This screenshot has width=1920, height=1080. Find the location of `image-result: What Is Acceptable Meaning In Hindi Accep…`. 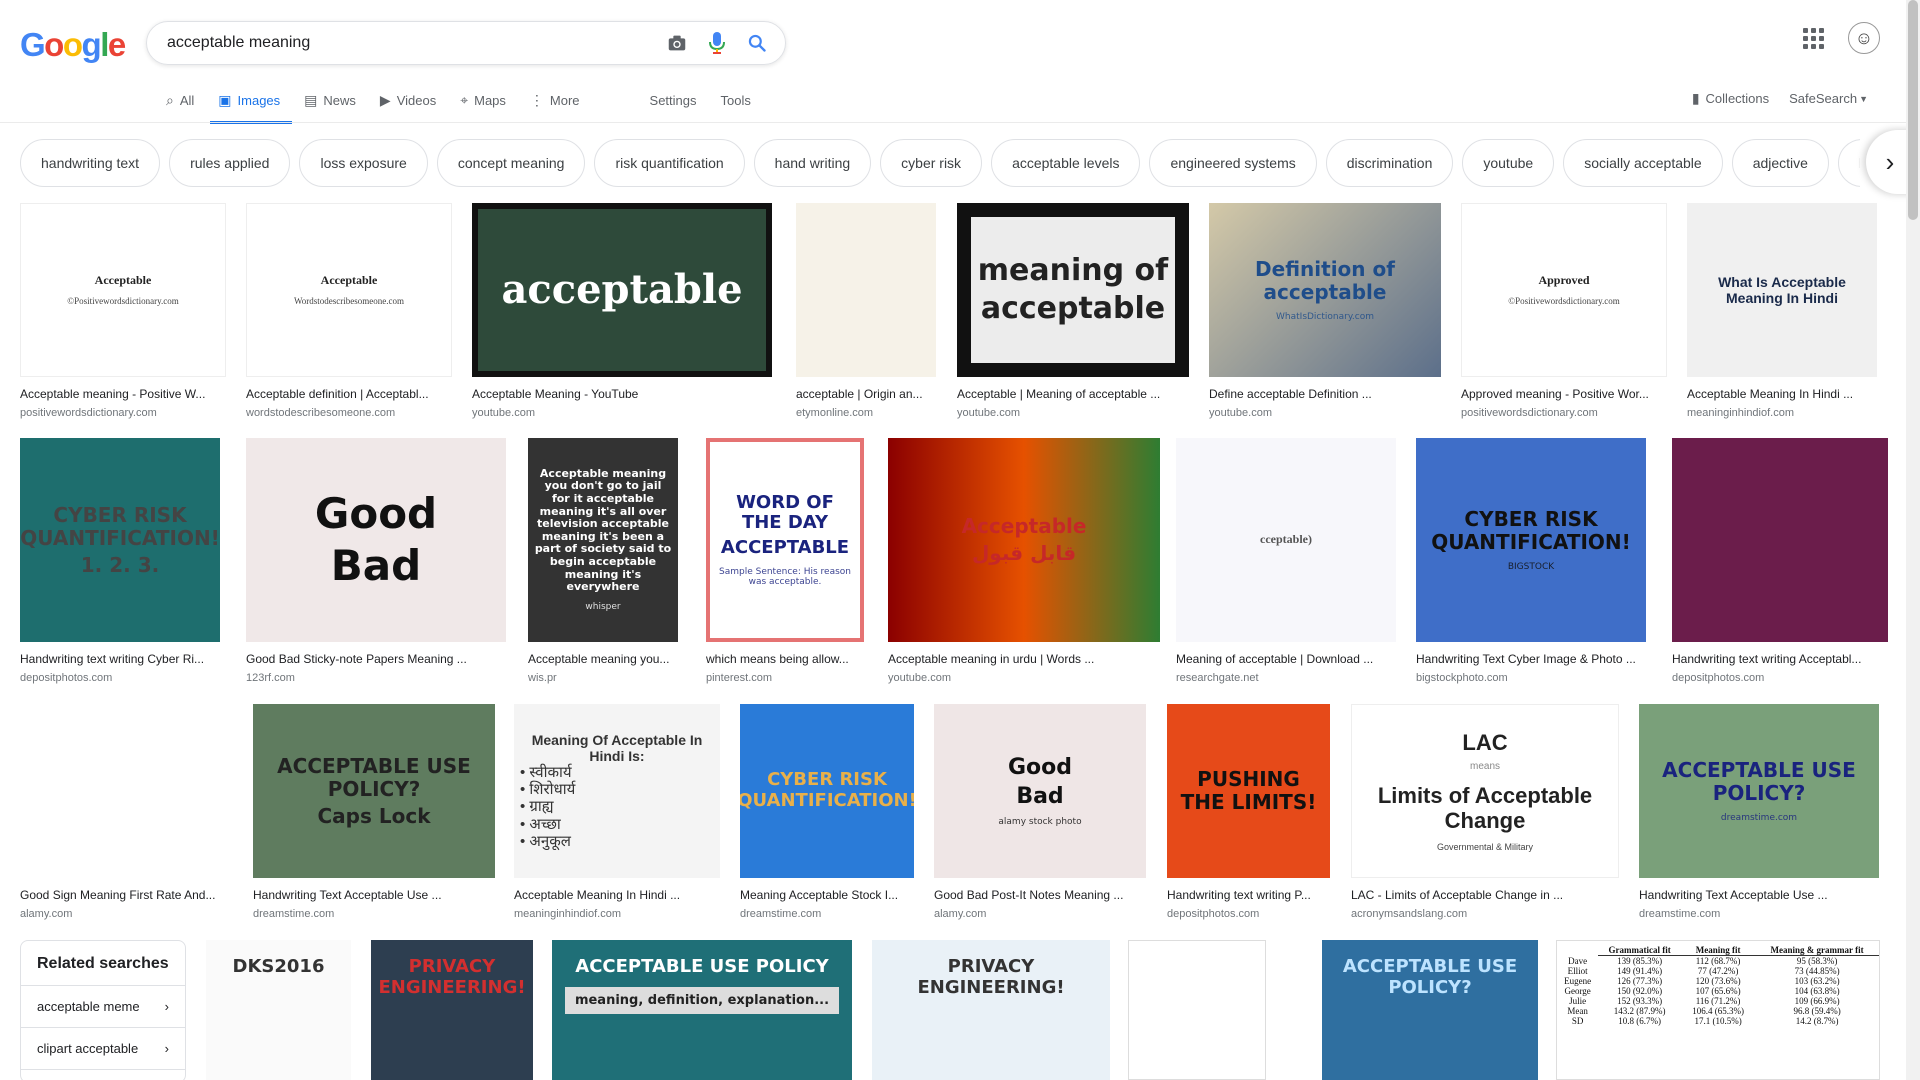

image-result: What Is Acceptable Meaning In Hindi Accep… is located at coordinates (1782, 311).